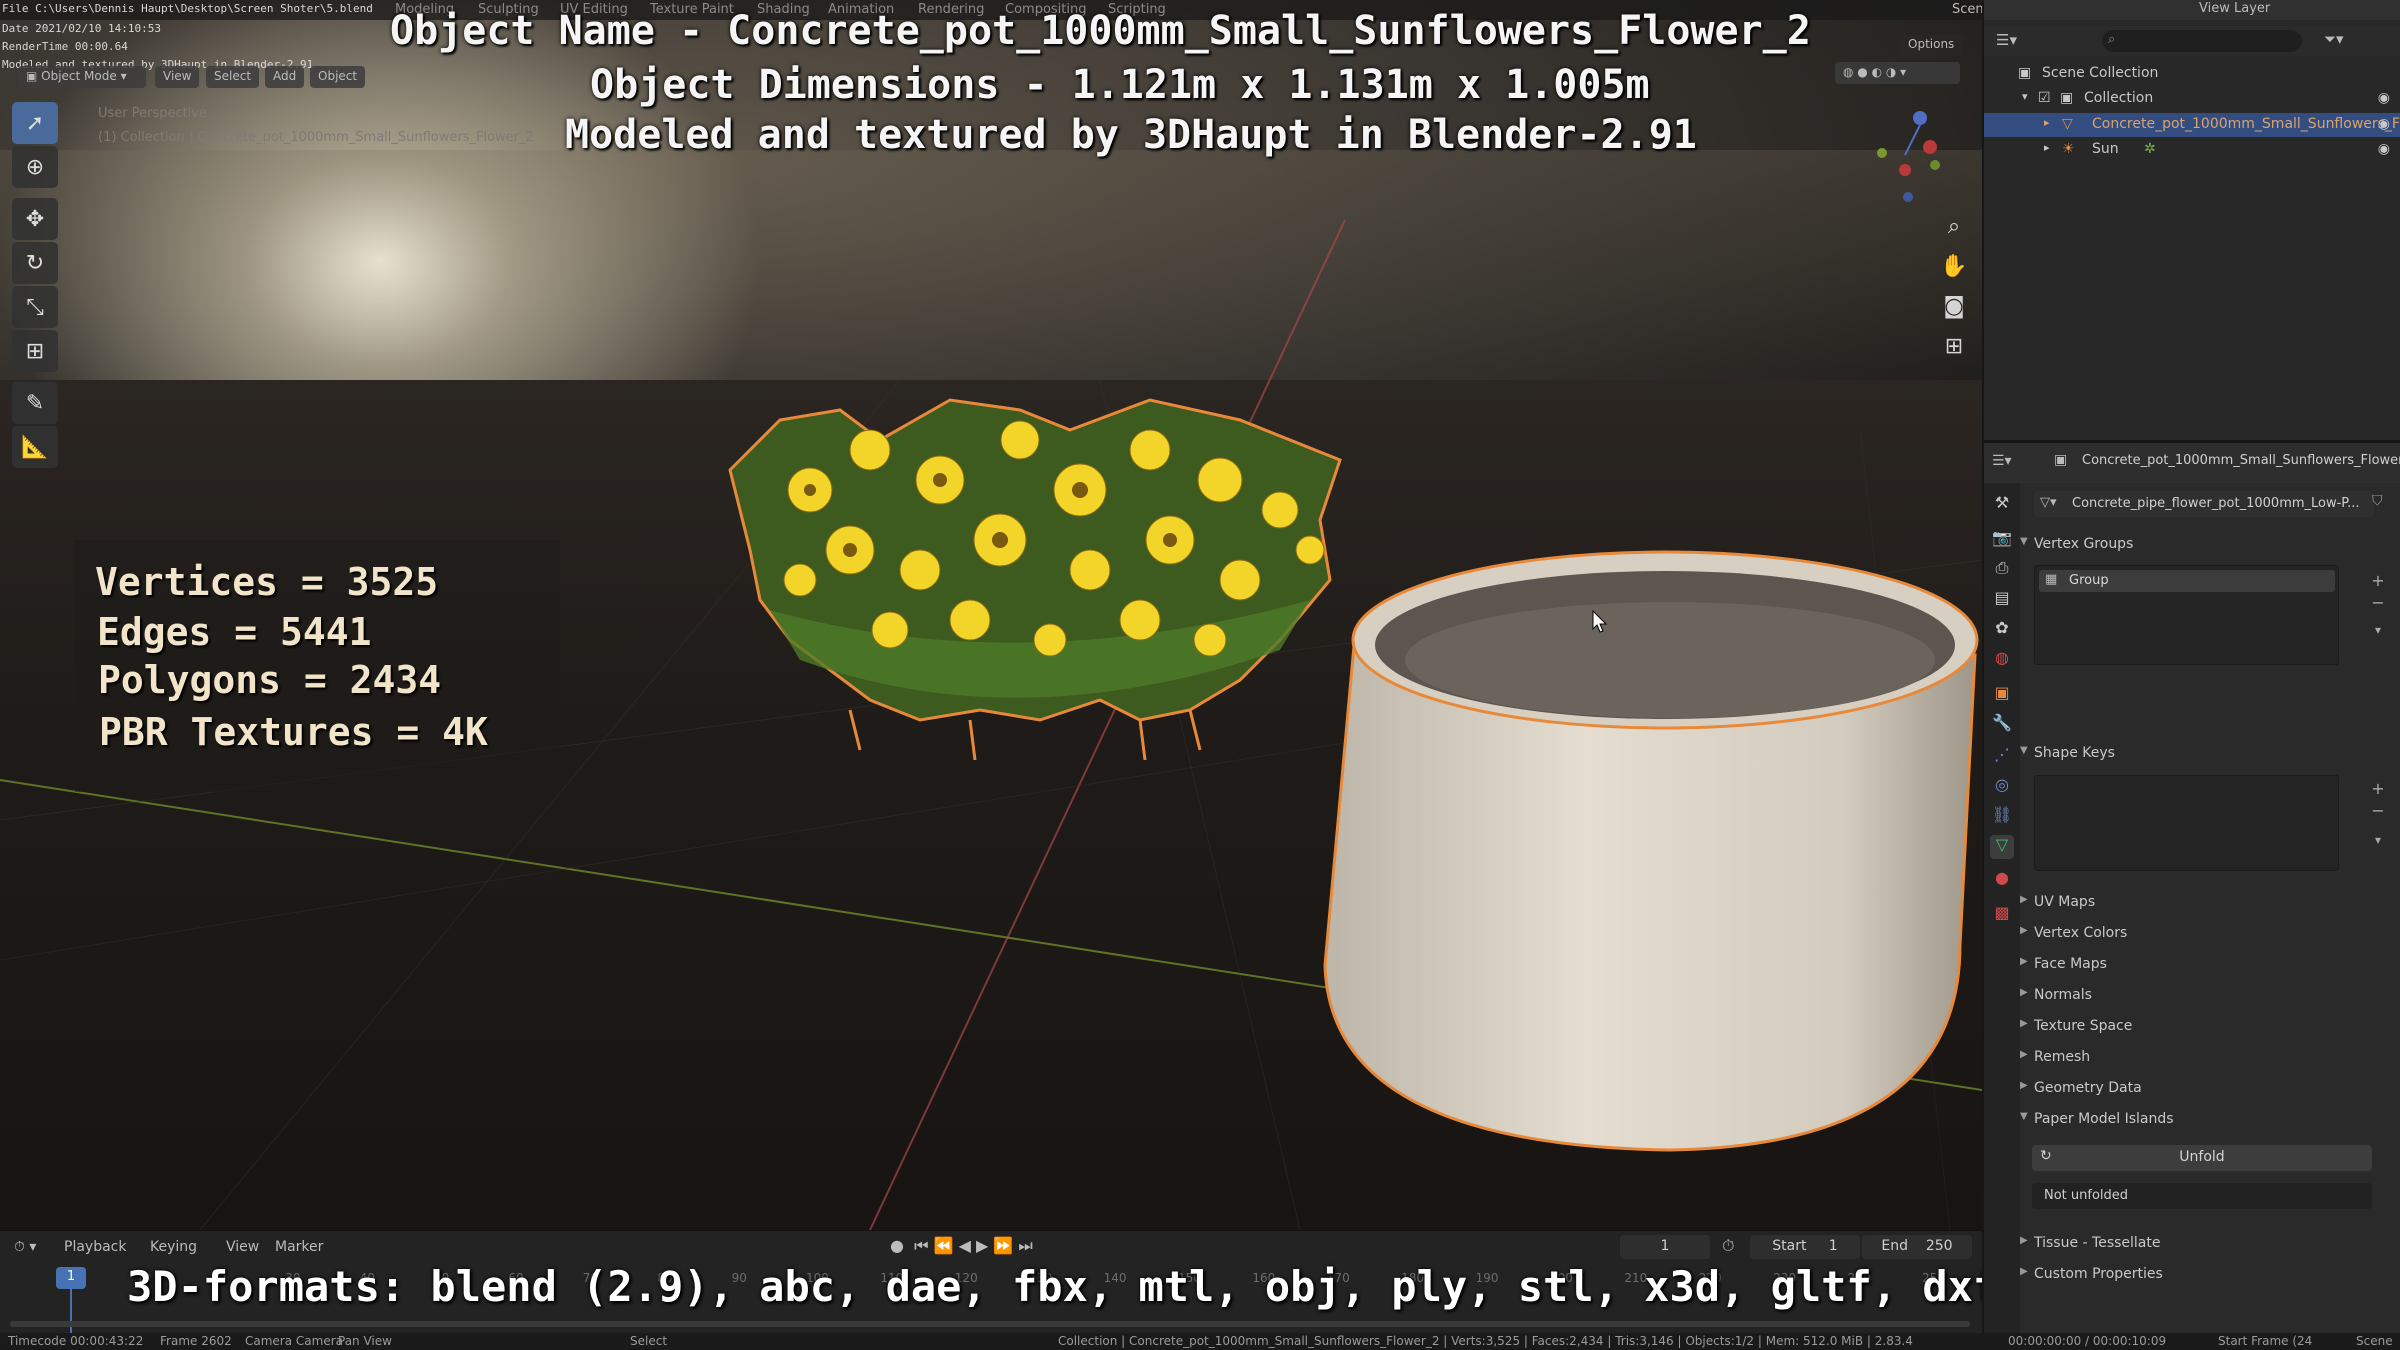 The image size is (2400, 1350). I want to click on timeline-scrollbar, so click(990, 1324).